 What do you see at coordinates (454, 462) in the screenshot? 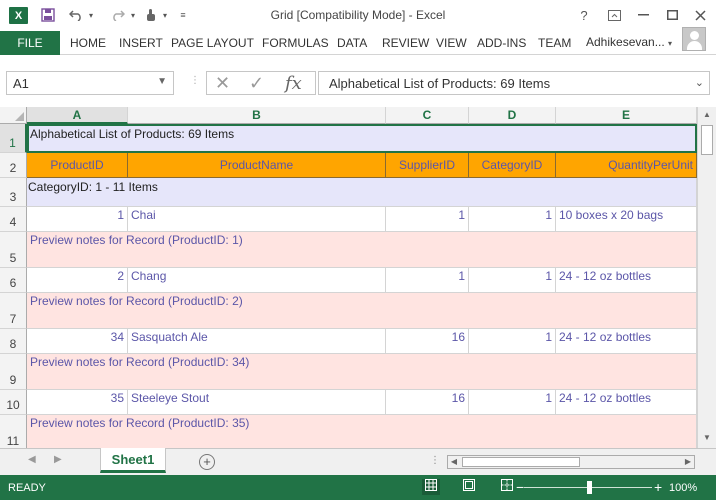
I see `scroll-left-icon: ◀` at bounding box center [454, 462].